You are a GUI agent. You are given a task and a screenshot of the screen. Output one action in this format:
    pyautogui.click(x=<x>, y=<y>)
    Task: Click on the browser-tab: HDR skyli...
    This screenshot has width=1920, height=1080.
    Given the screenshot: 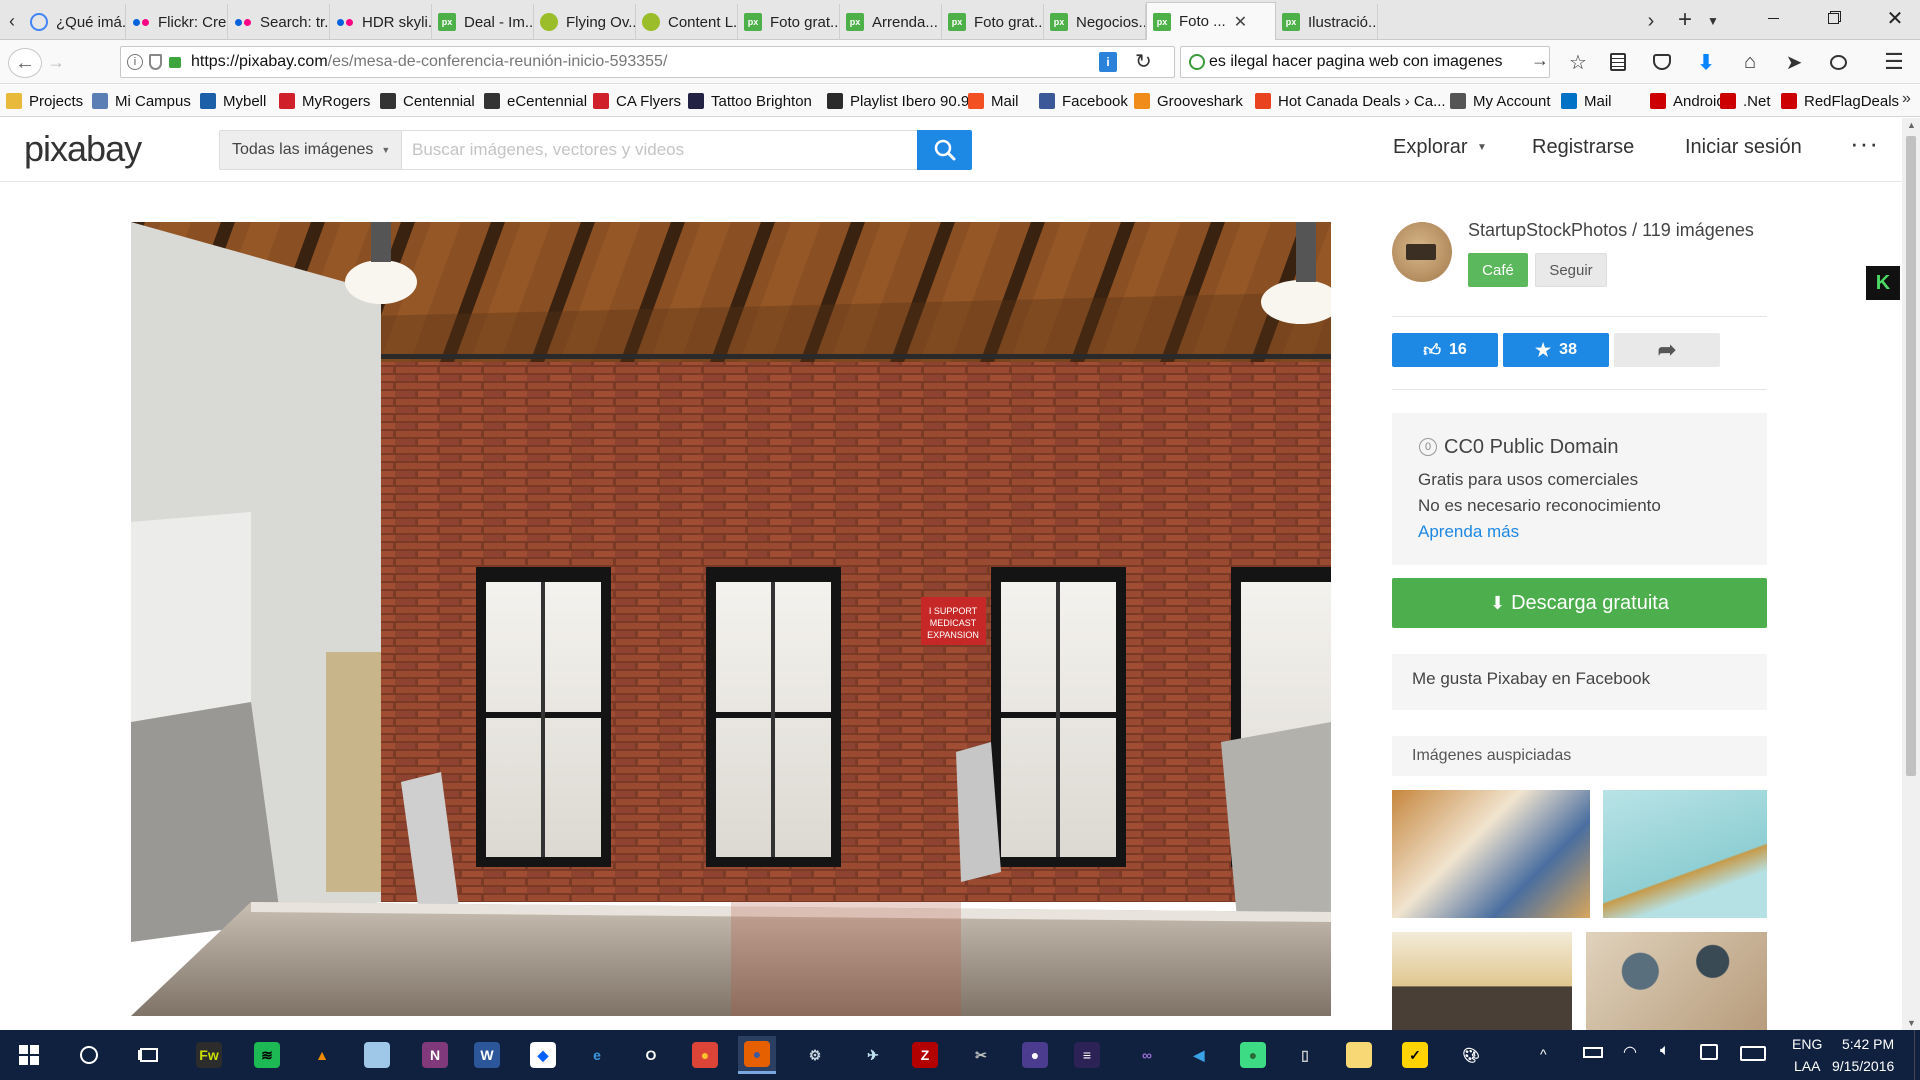 What is the action you would take?
    pyautogui.click(x=381, y=22)
    